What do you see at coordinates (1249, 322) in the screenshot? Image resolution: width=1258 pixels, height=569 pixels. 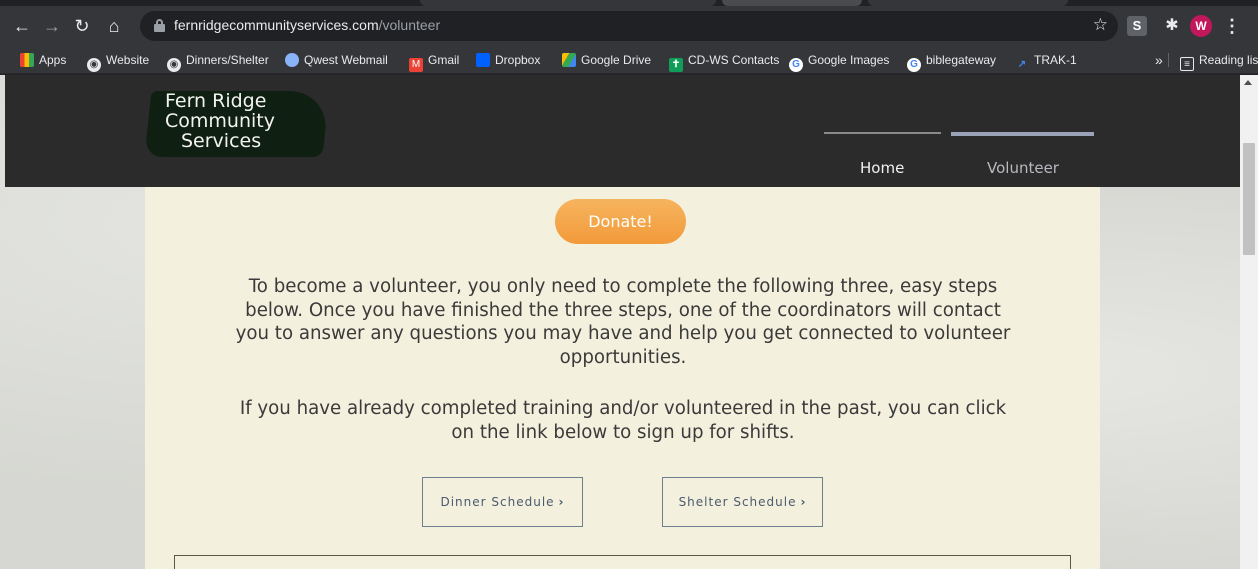 I see `page-scrollbar` at bounding box center [1249, 322].